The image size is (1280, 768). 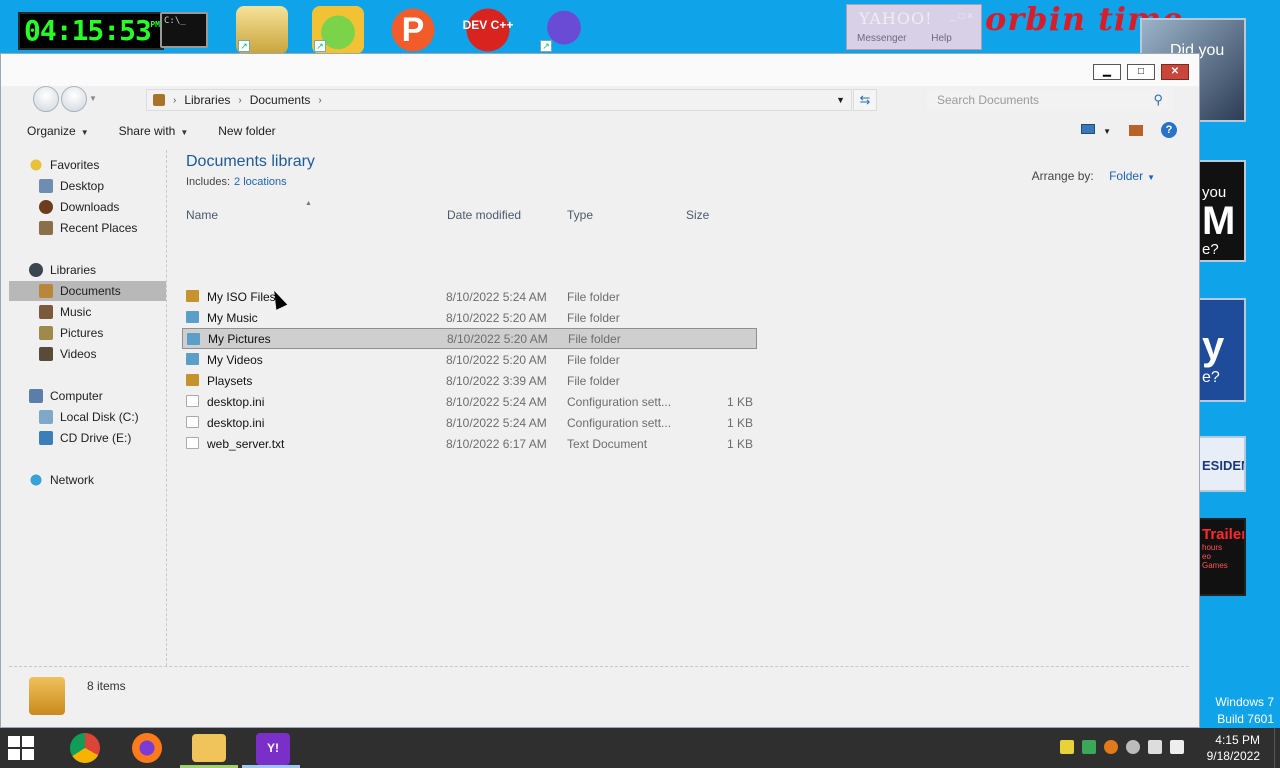 What do you see at coordinates (1111, 747) in the screenshot?
I see `tray-search-icon` at bounding box center [1111, 747].